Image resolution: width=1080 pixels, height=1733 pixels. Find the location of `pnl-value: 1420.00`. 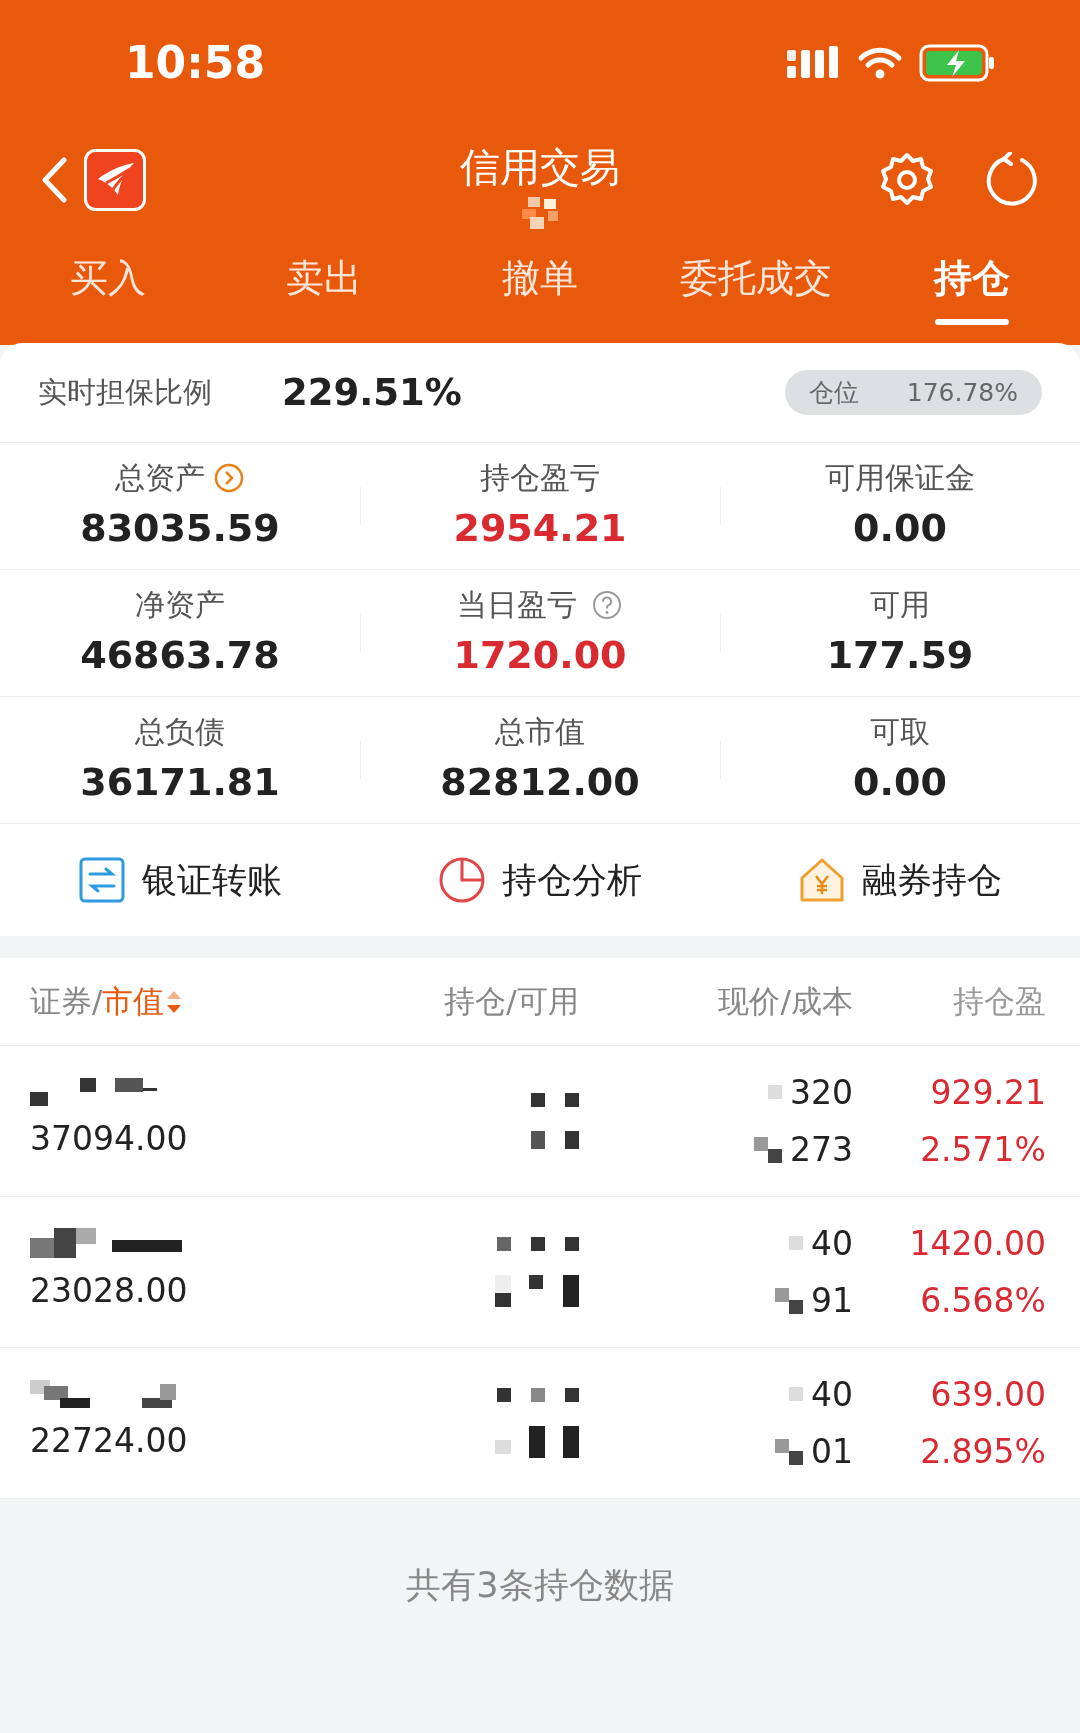

pnl-value: 1420.00 is located at coordinates (977, 1243).